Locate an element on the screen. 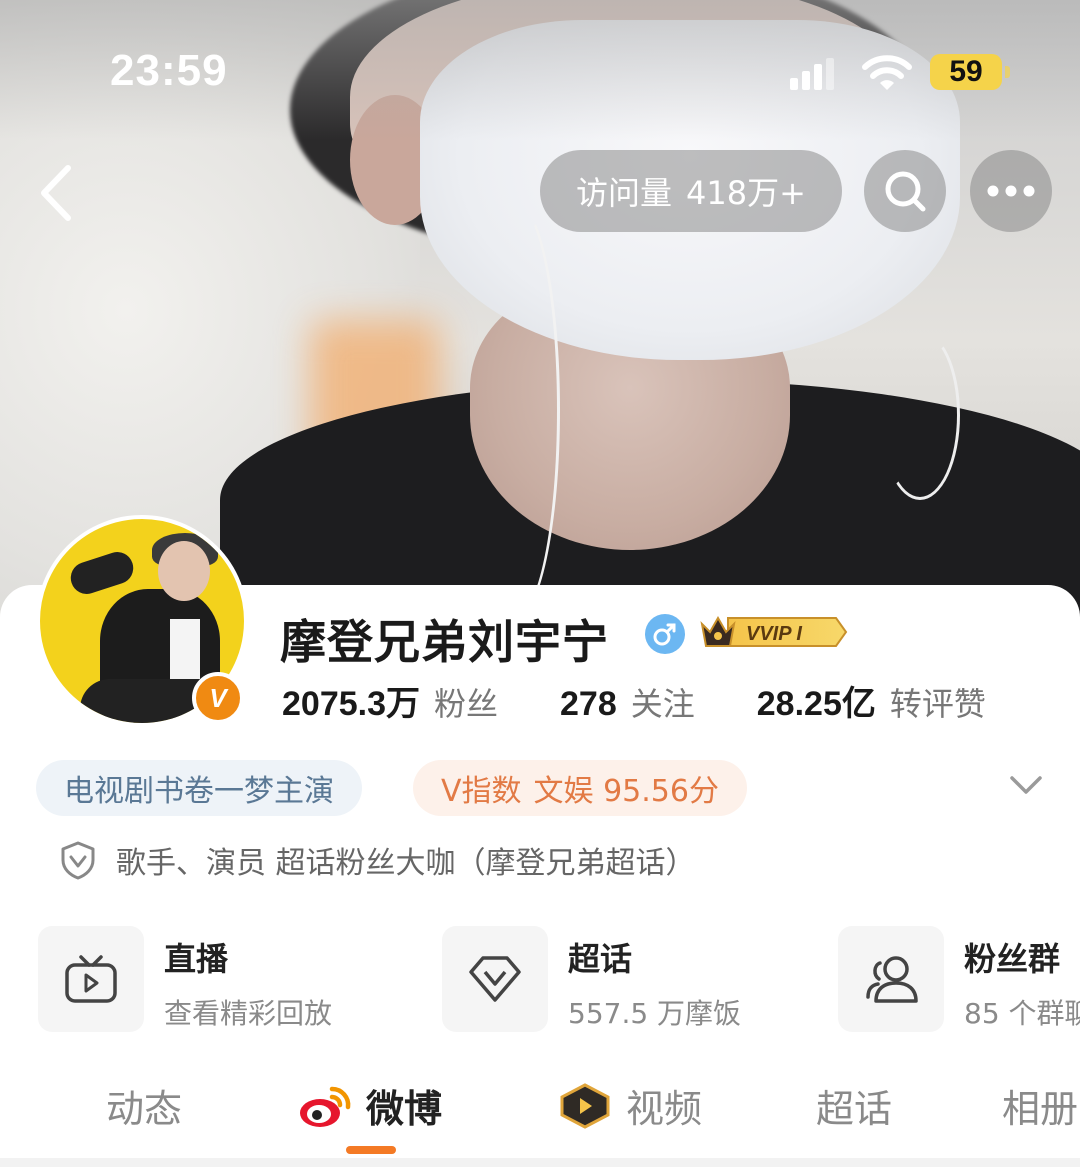 The image size is (1080, 1167). stats-row: 2075.3万 粉丝 278 关注 28.25亿 转评赞 is located at coordinates (634, 700).